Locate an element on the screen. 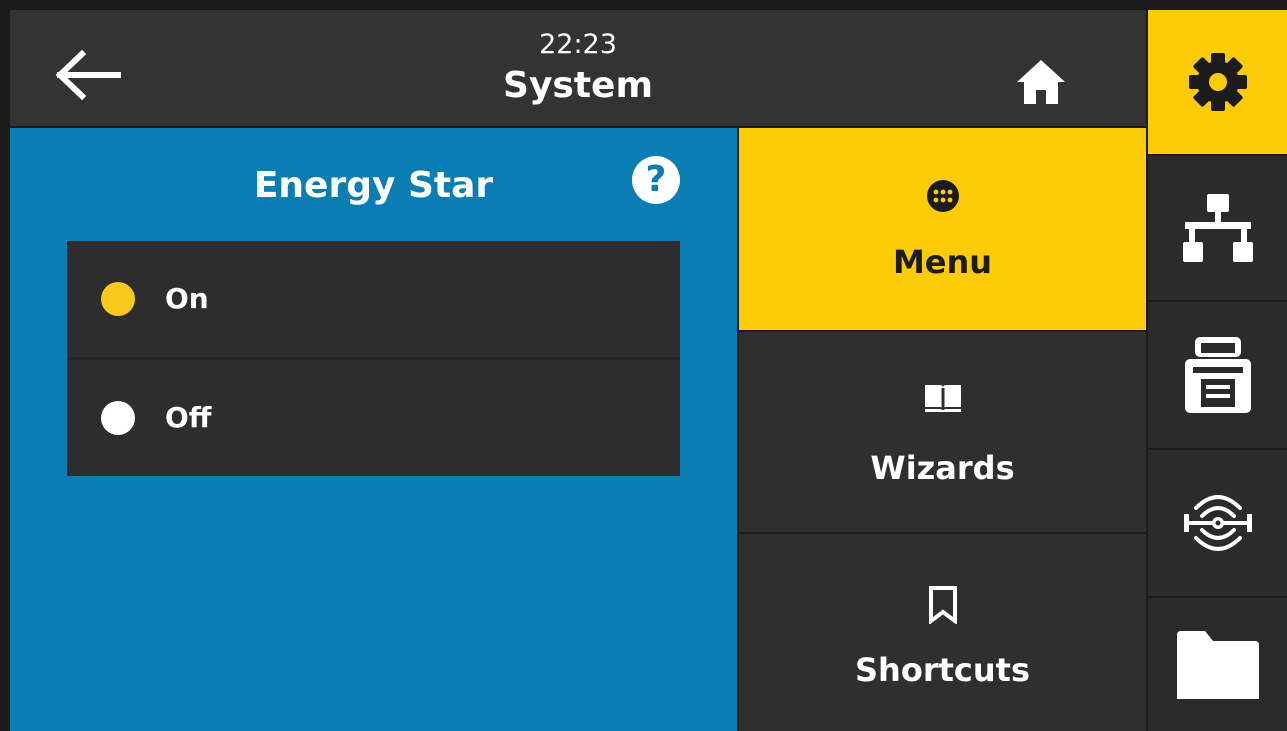 This screenshot has width=1287, height=731. tab-rfid is located at coordinates (1217, 523).